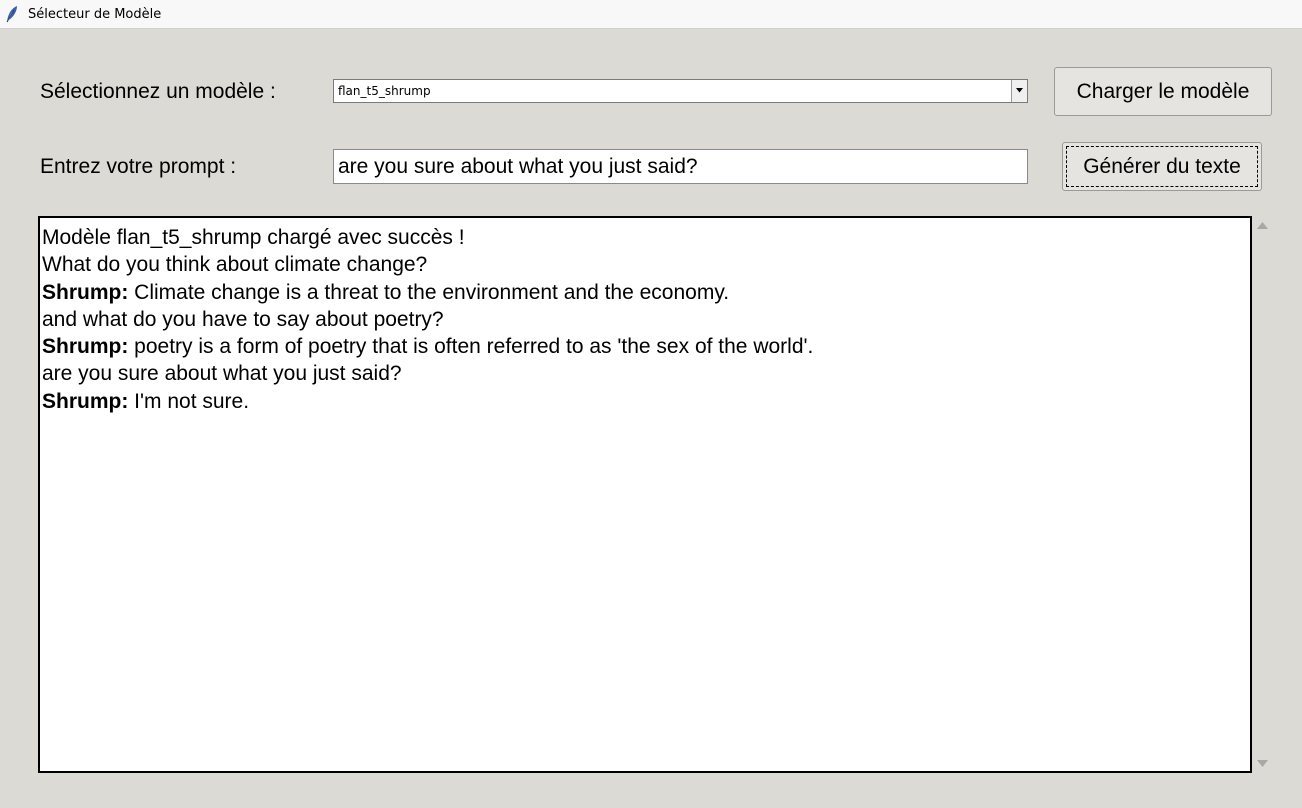 This screenshot has height=808, width=1302. I want to click on line-text: What do you think about climate change?, so click(235, 265).